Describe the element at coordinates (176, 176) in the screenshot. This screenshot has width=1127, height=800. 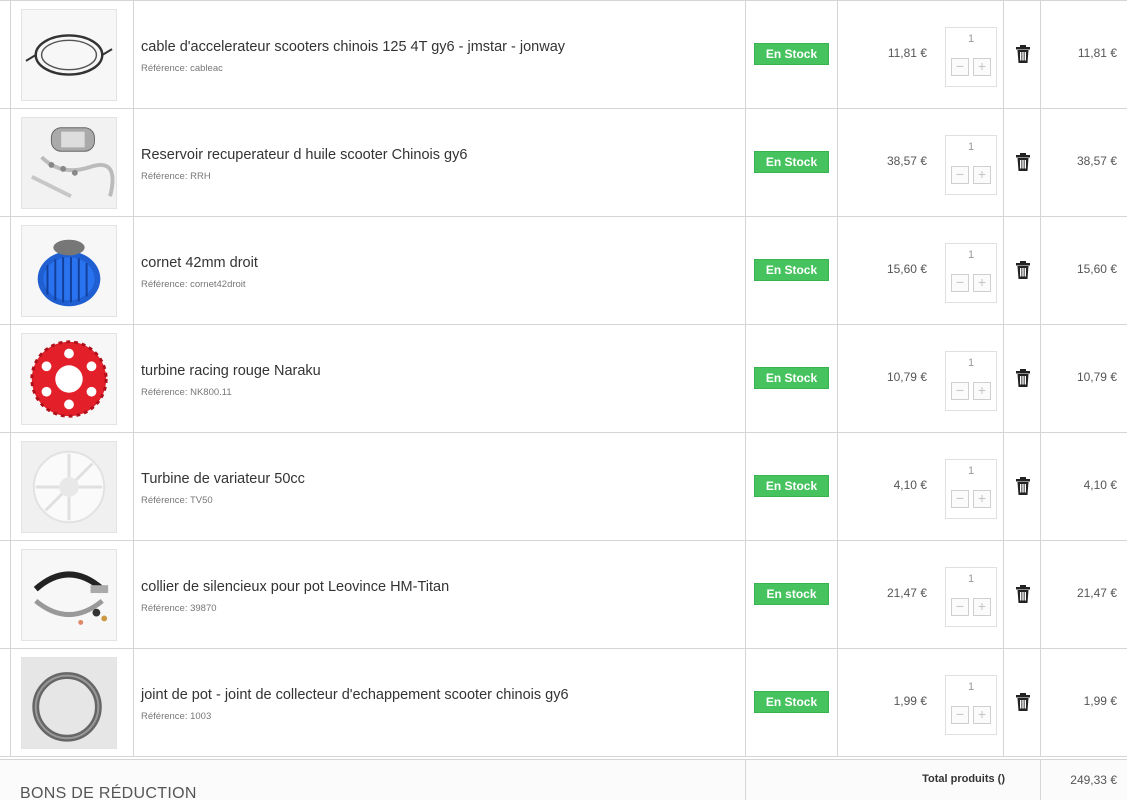
I see `product-reference: Référence: RRH` at that location.